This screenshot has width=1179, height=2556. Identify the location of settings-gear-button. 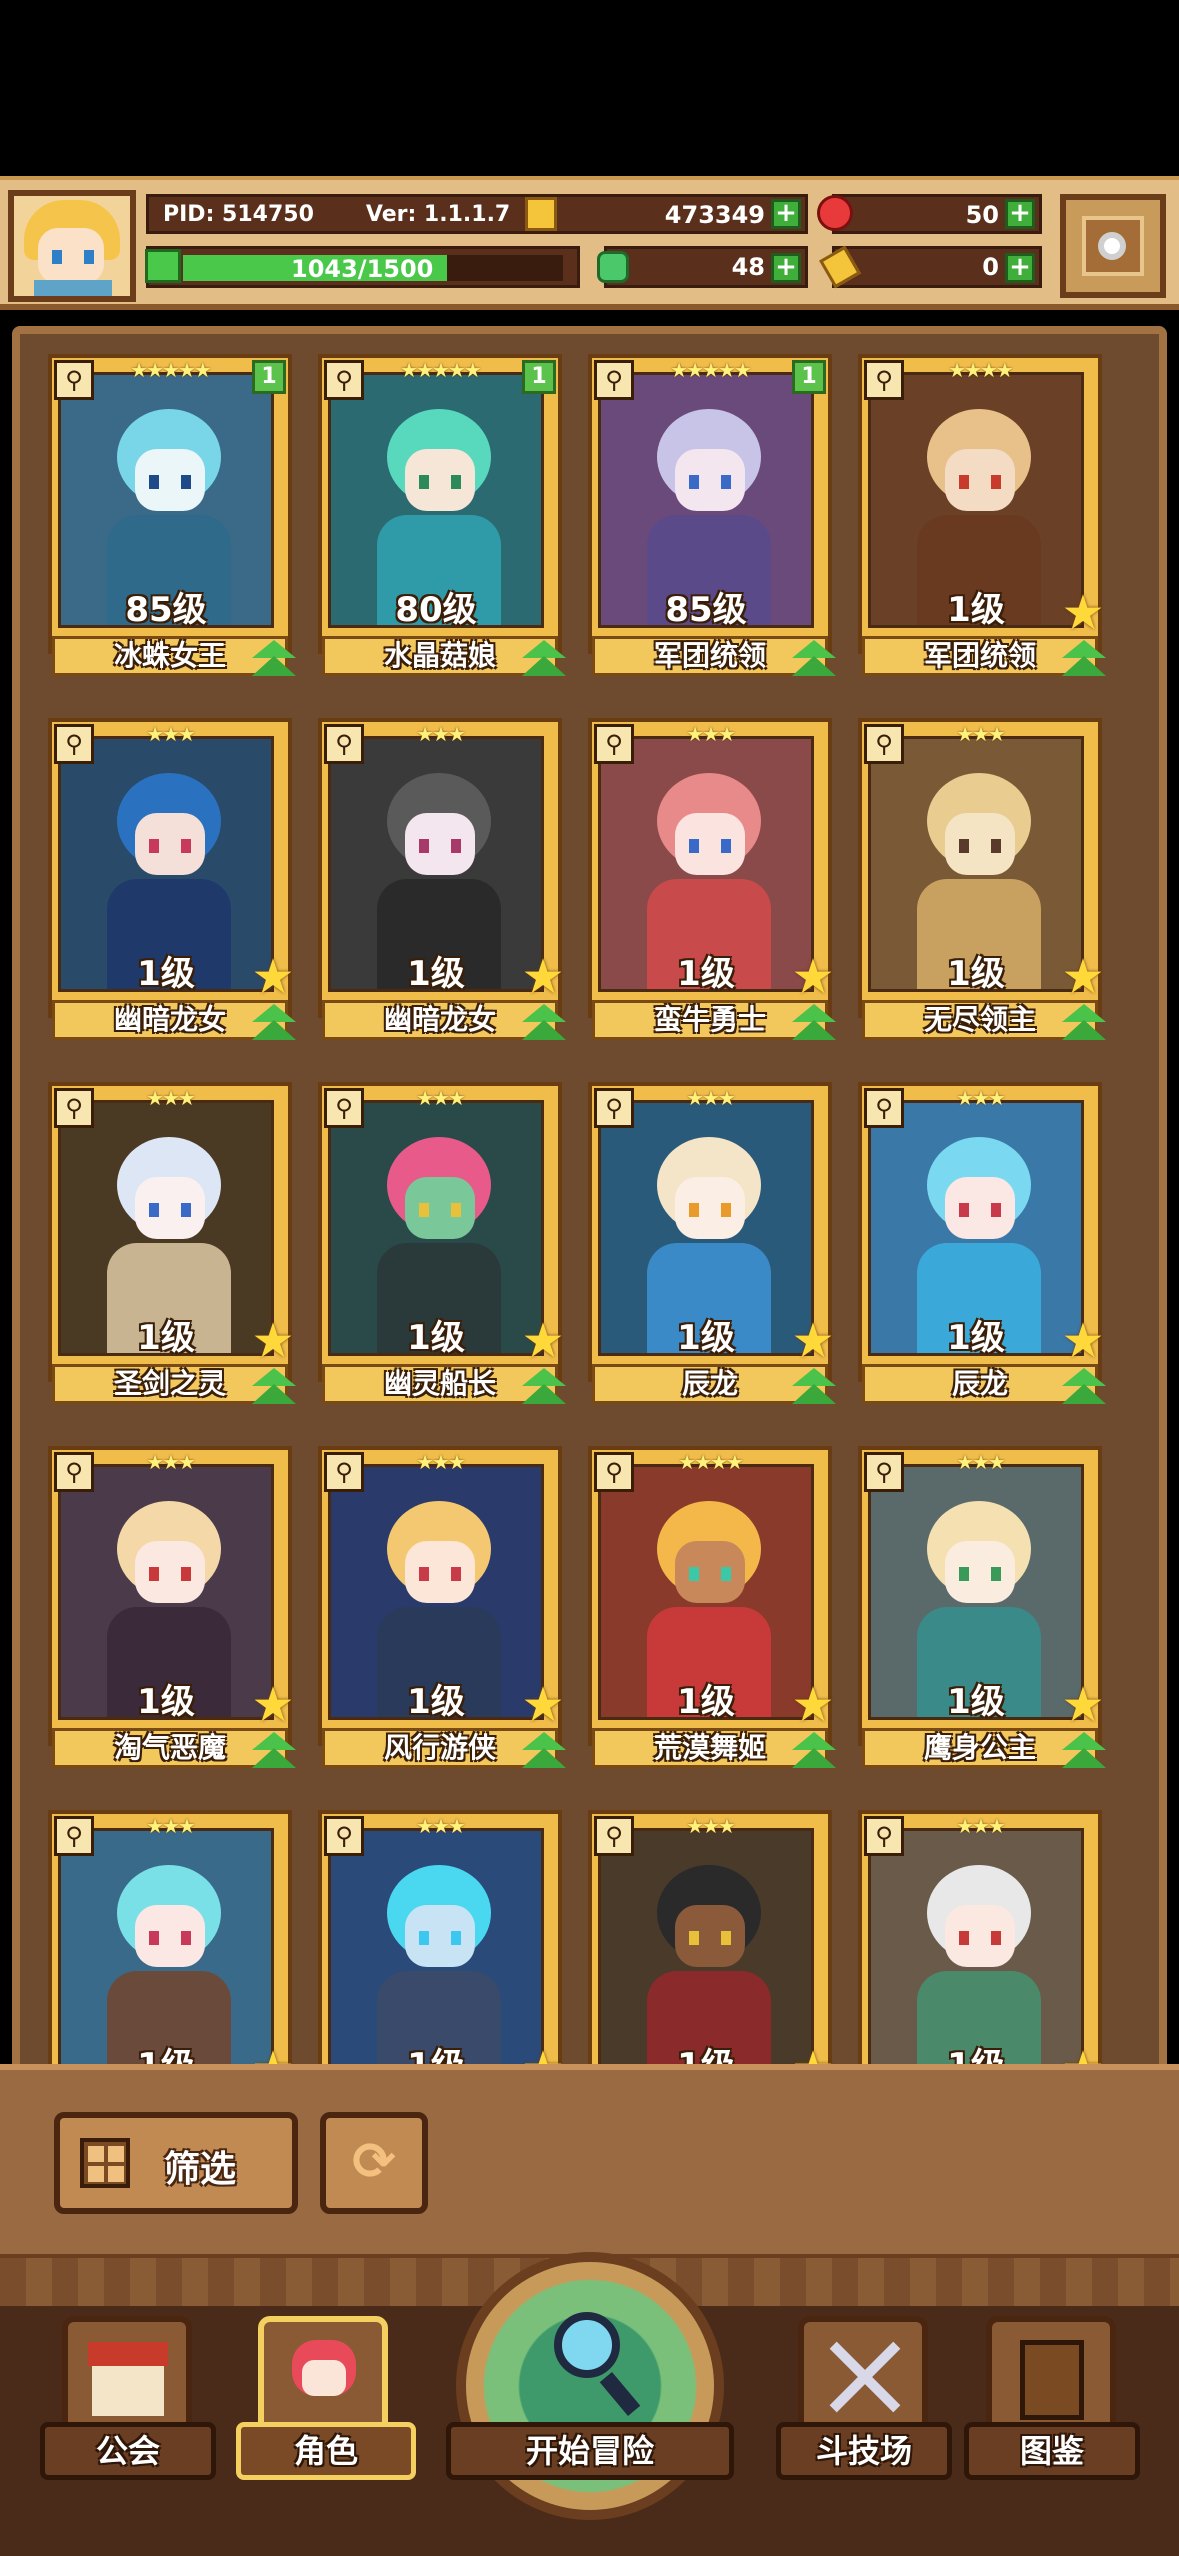
(1113, 246).